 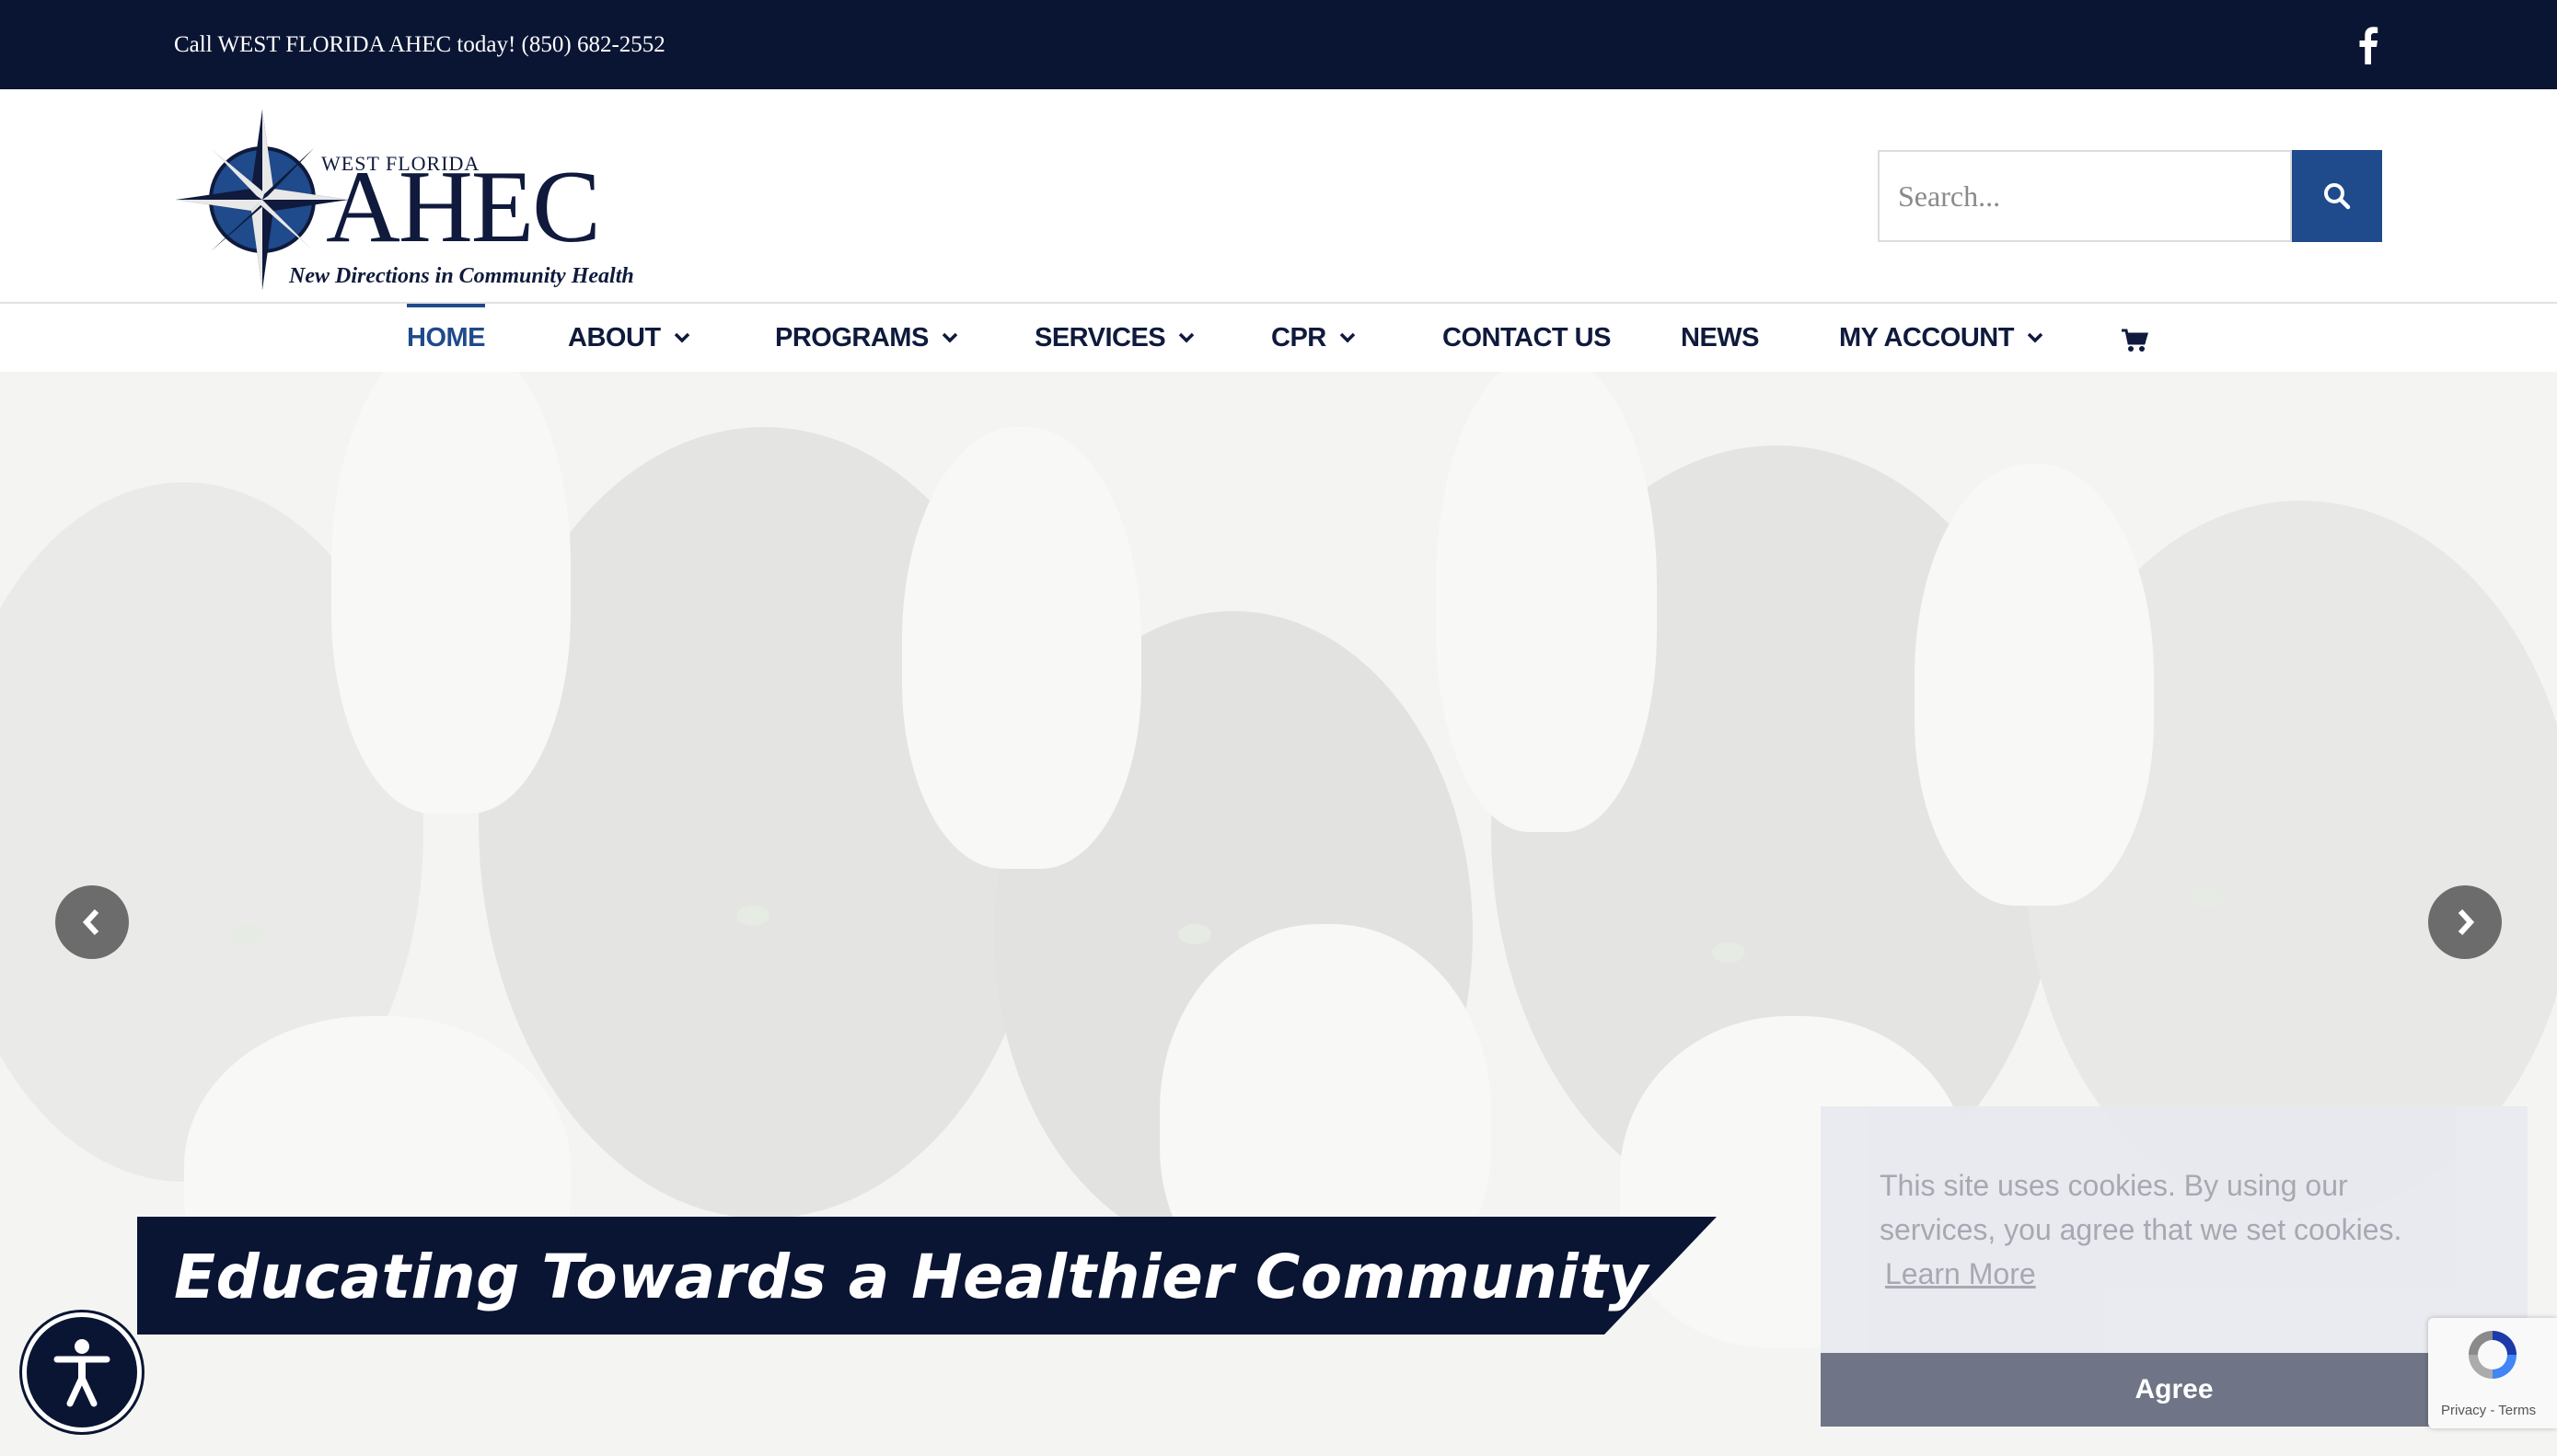 I want to click on nav-item-label: ABOUT, so click(x=614, y=337).